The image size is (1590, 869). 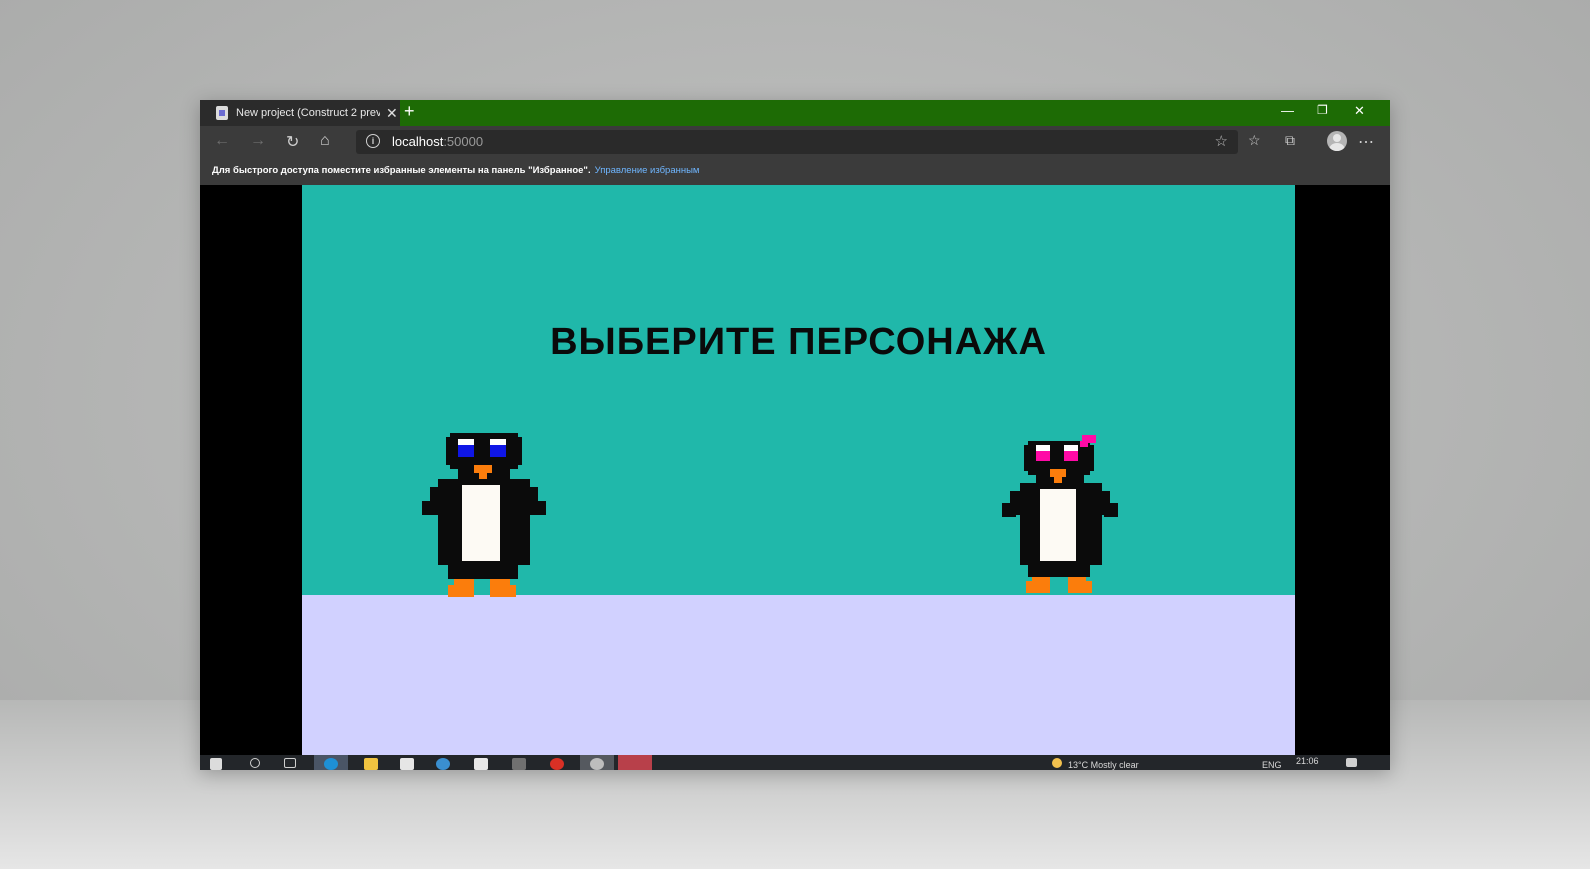 What do you see at coordinates (1351, 762) in the screenshot?
I see `notifications-icon` at bounding box center [1351, 762].